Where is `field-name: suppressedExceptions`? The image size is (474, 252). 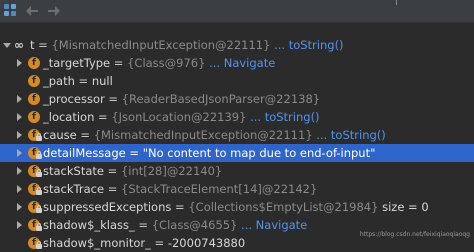
field-name: suppressedExceptions is located at coordinates (107, 207).